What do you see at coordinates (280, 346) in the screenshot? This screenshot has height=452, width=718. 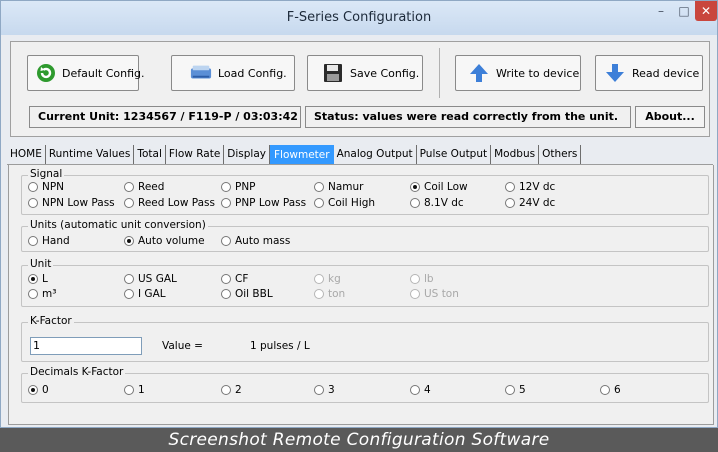 I see `k-factor-value-text: 1 pulses / L` at bounding box center [280, 346].